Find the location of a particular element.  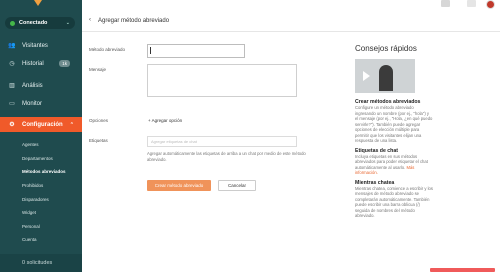

users-icon: 👥 is located at coordinates (12, 46).